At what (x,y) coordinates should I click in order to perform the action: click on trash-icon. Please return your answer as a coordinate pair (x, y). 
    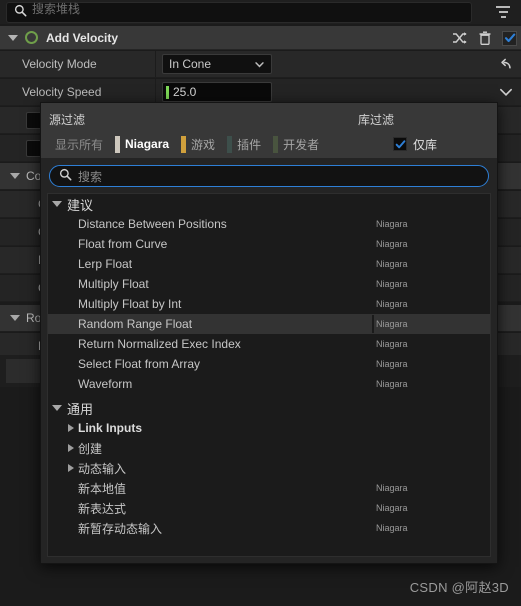
    Looking at the image, I should click on (485, 38).